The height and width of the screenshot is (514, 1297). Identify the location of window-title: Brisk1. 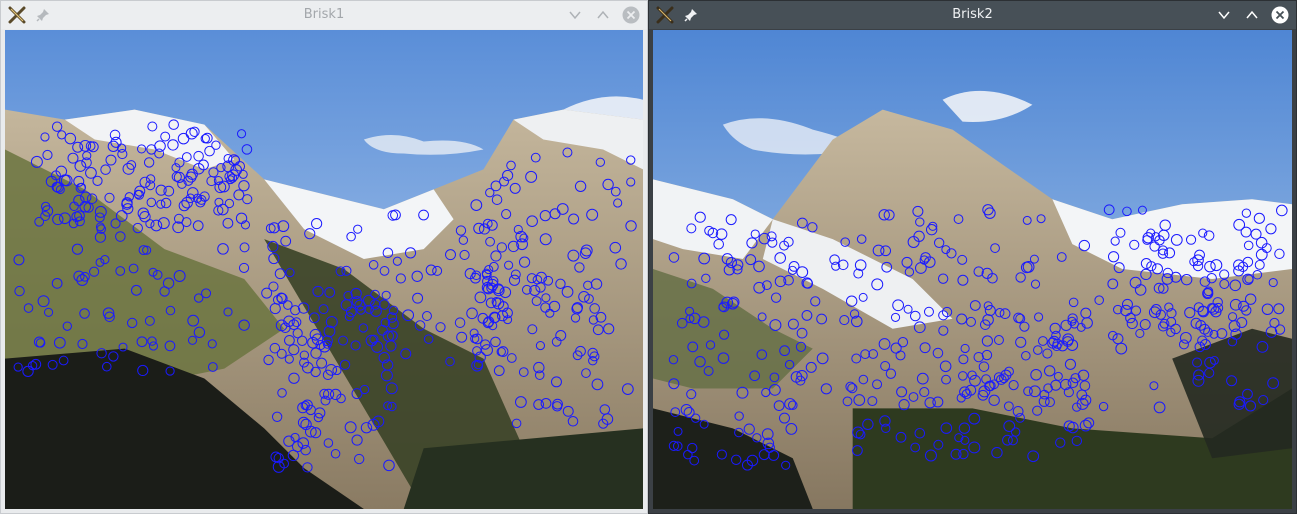
(324, 14).